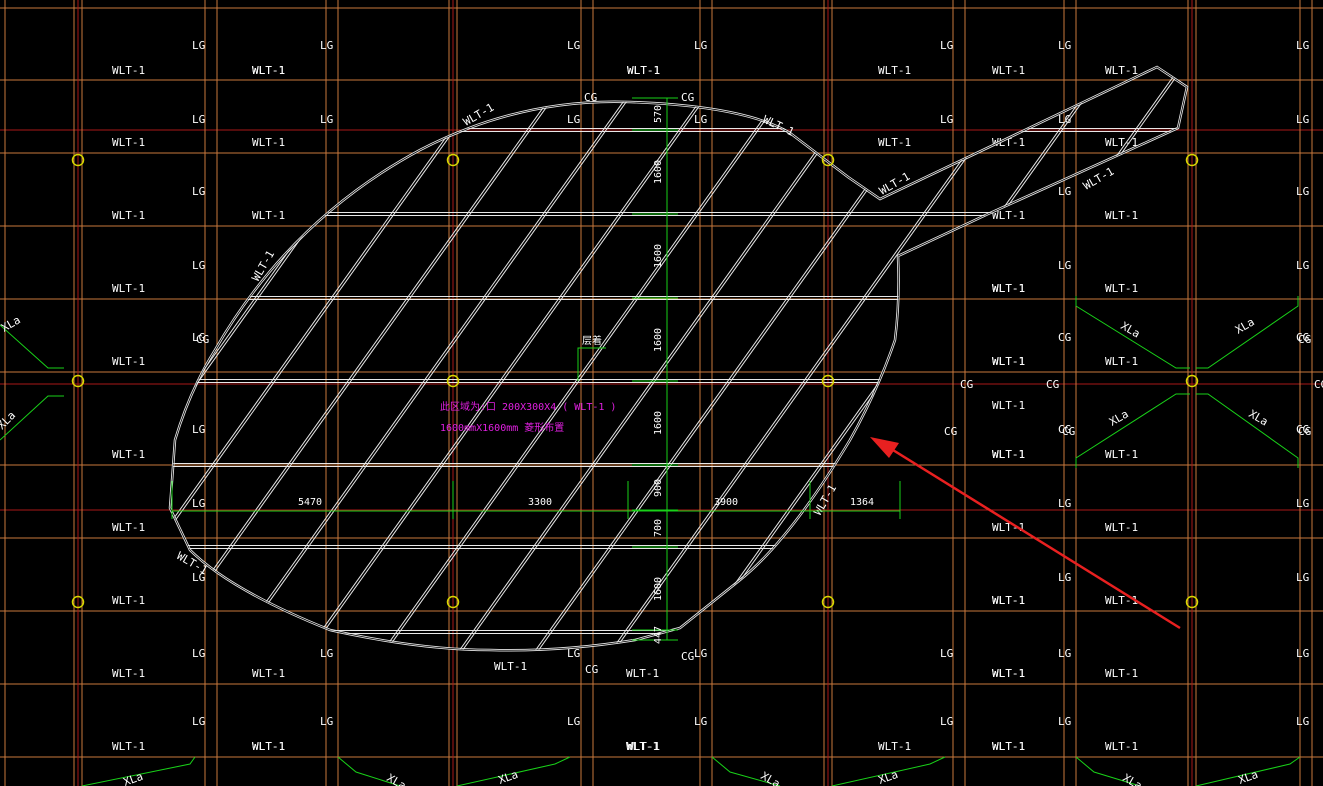  I want to click on dimension-text: 1364, so click(862, 502).